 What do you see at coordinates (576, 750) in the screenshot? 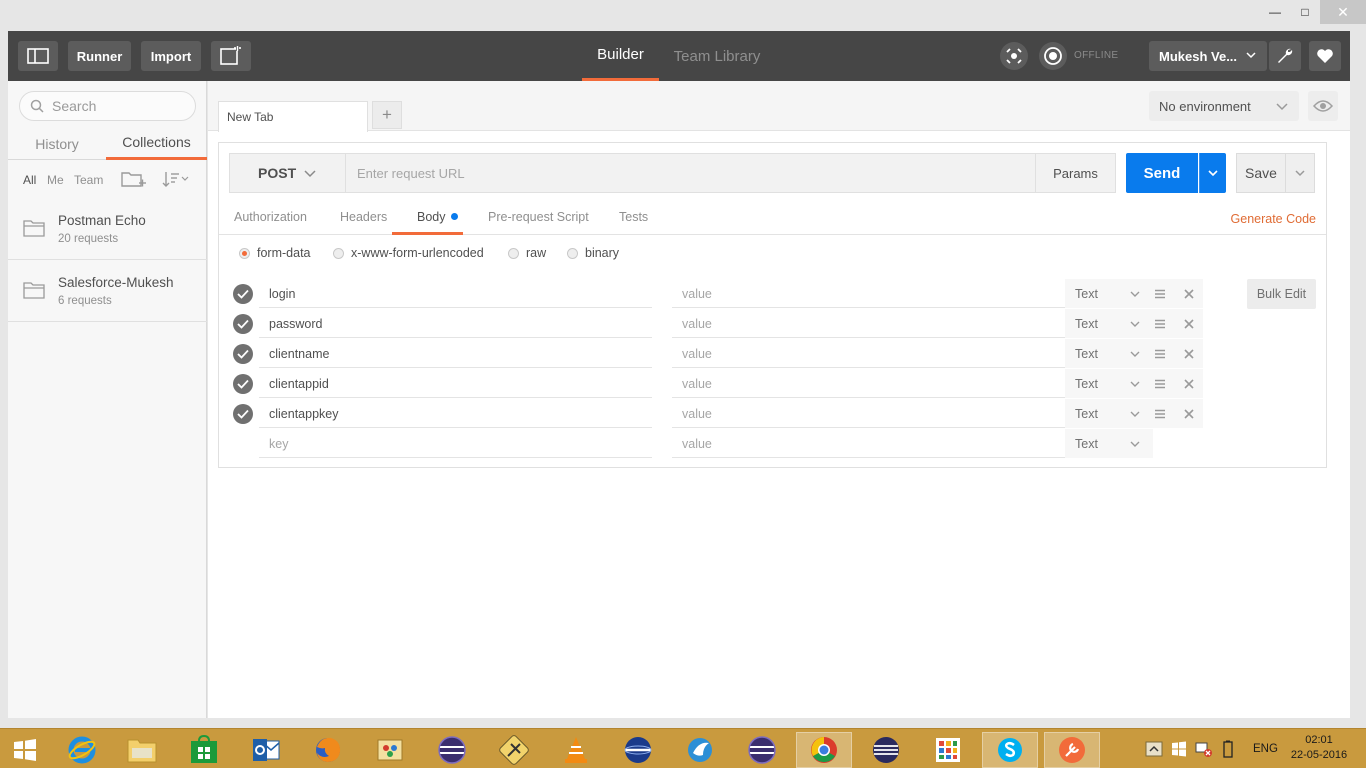
I see `taskbar-vlc` at bounding box center [576, 750].